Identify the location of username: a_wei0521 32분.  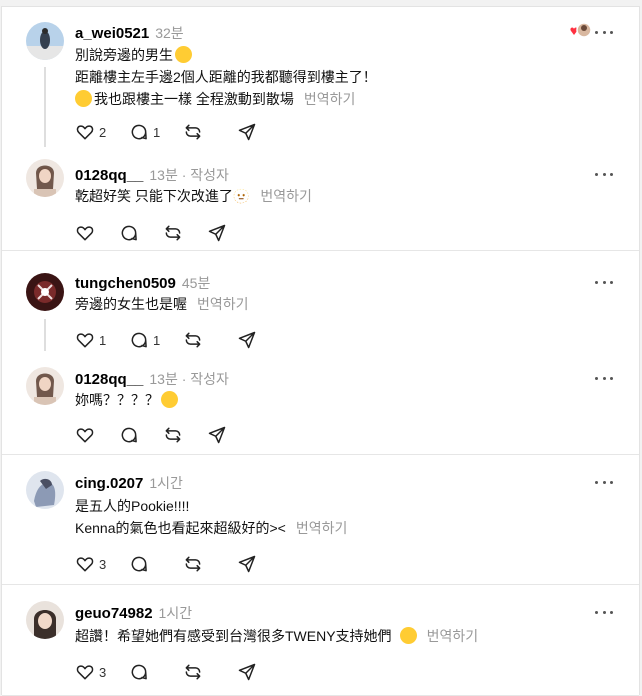
(129, 33).